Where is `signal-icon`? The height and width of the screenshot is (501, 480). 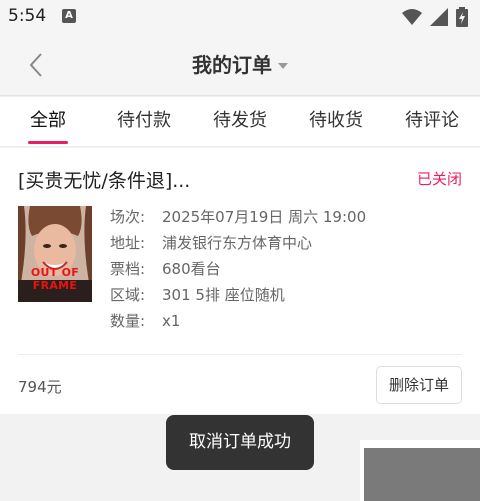 signal-icon is located at coordinates (439, 17).